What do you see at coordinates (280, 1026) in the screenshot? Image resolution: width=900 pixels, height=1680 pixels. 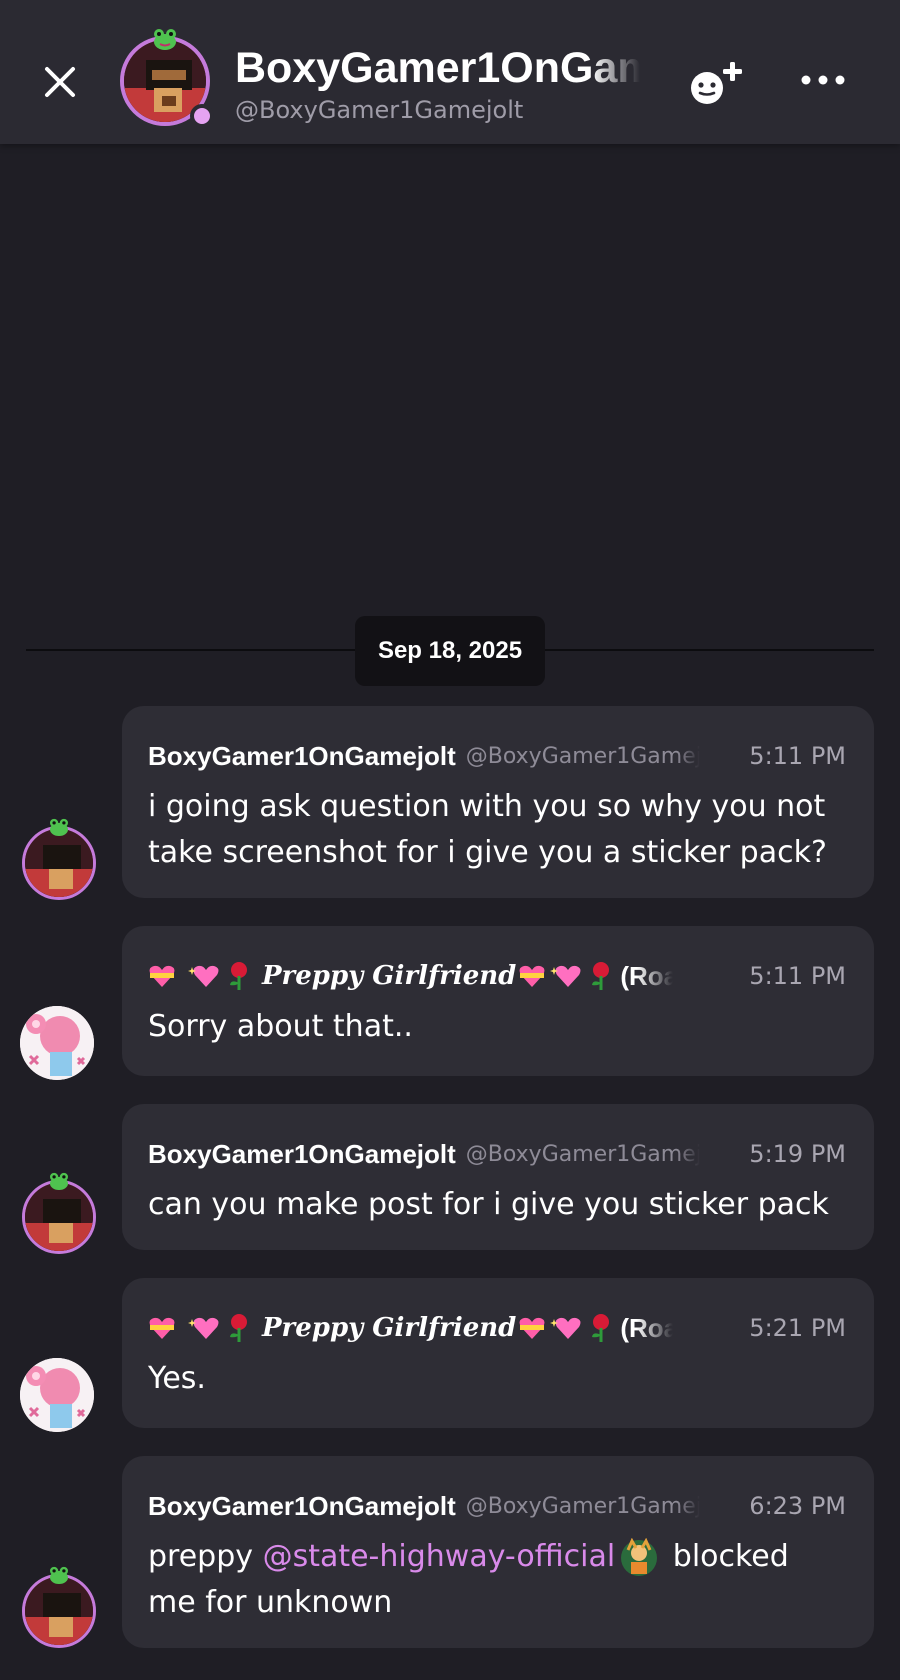 I see `message-text: Sorry about that..` at bounding box center [280, 1026].